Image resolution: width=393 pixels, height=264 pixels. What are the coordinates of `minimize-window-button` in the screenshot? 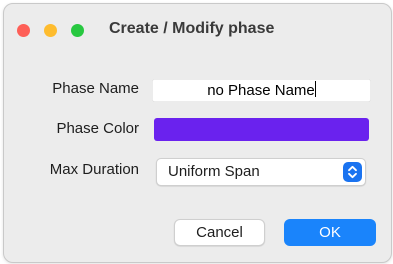 It's located at (50, 30).